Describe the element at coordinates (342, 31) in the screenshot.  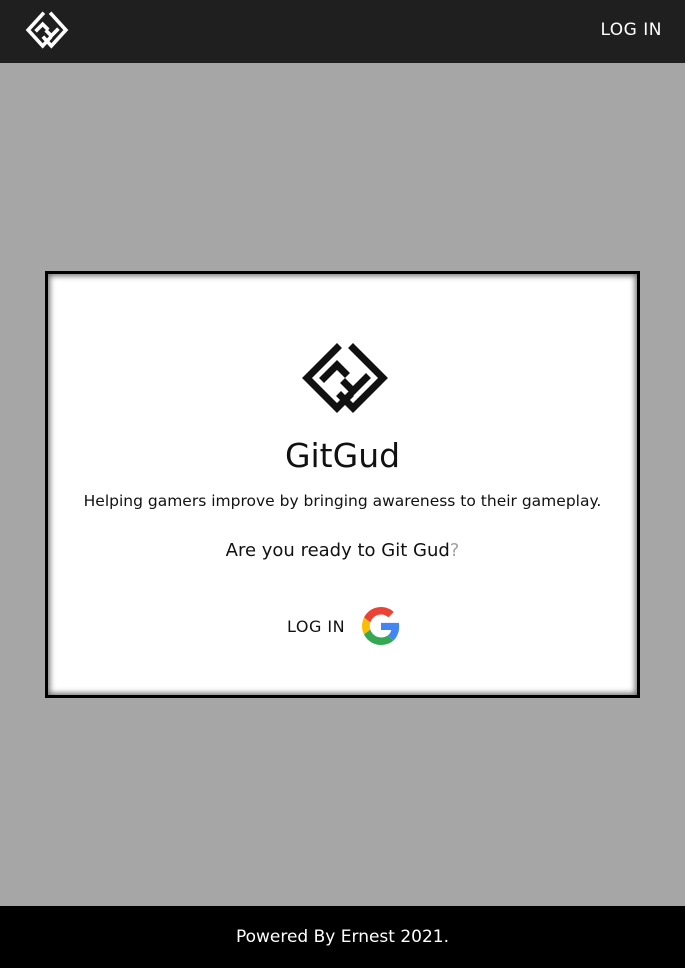
I see `top-navbar: LOG IN` at that location.